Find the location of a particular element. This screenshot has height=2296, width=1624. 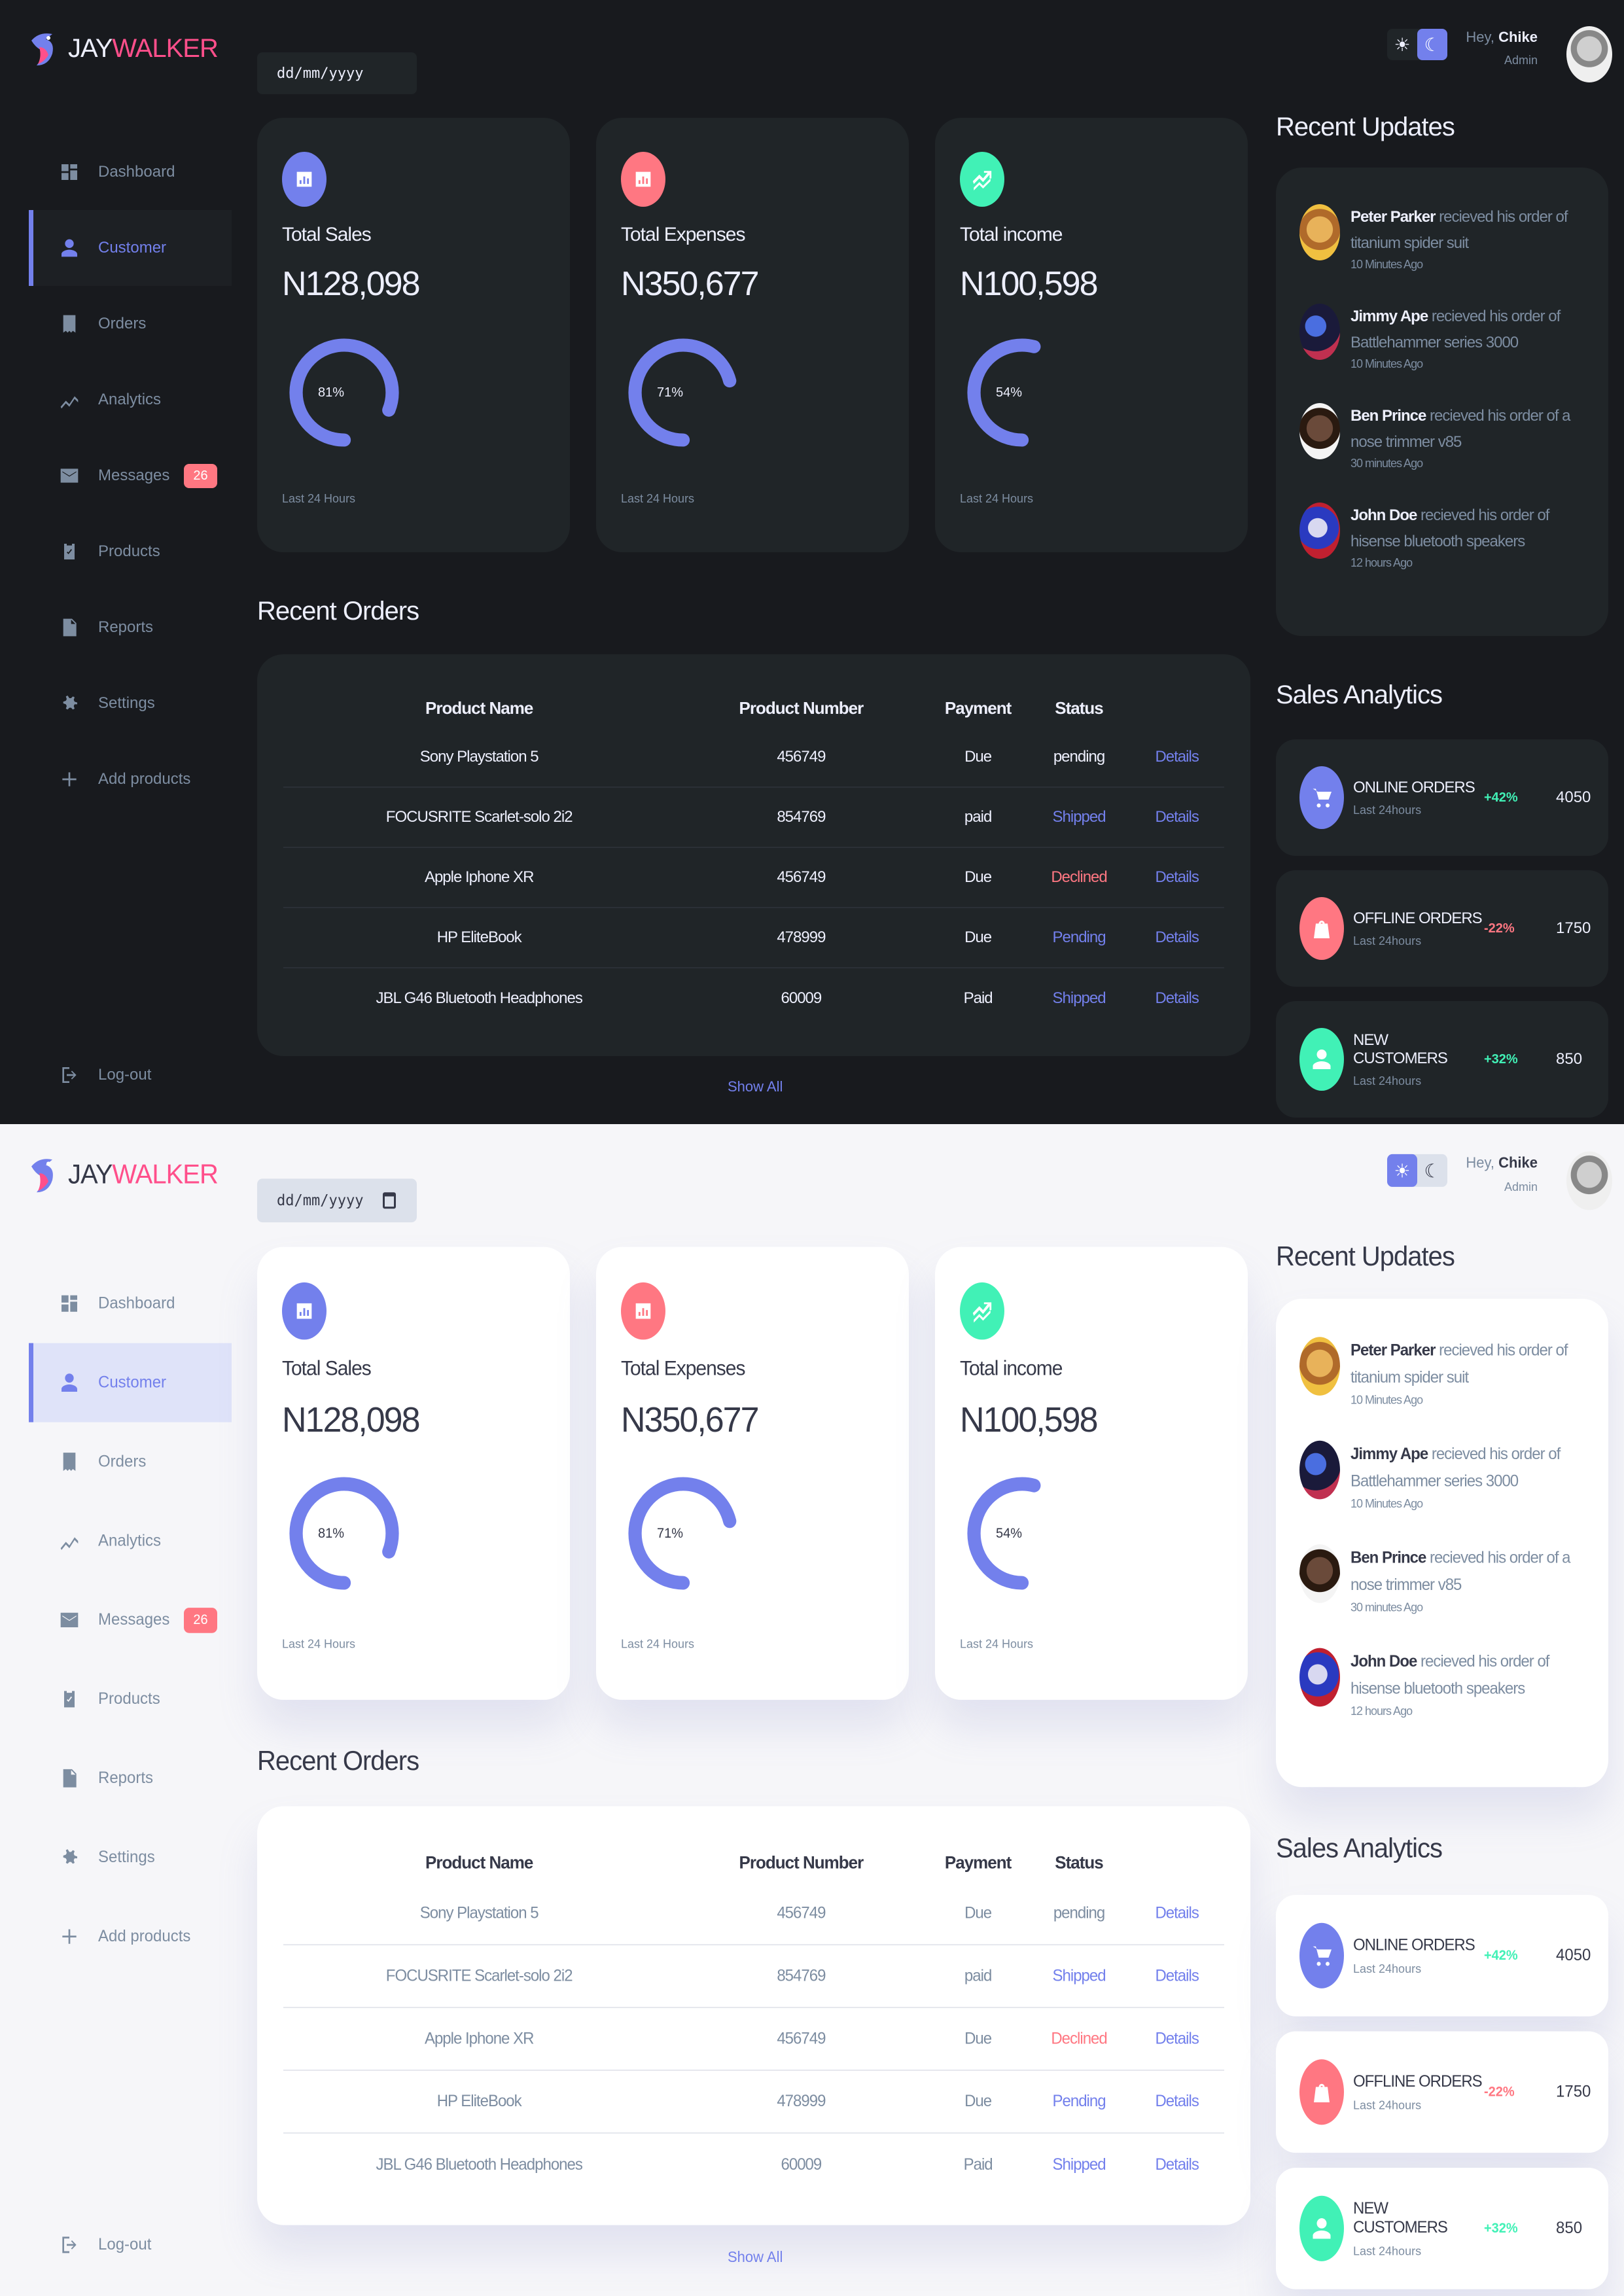

table-row: Apple Iphone XR 456749 Due Declined Details is located at coordinates (753, 878).